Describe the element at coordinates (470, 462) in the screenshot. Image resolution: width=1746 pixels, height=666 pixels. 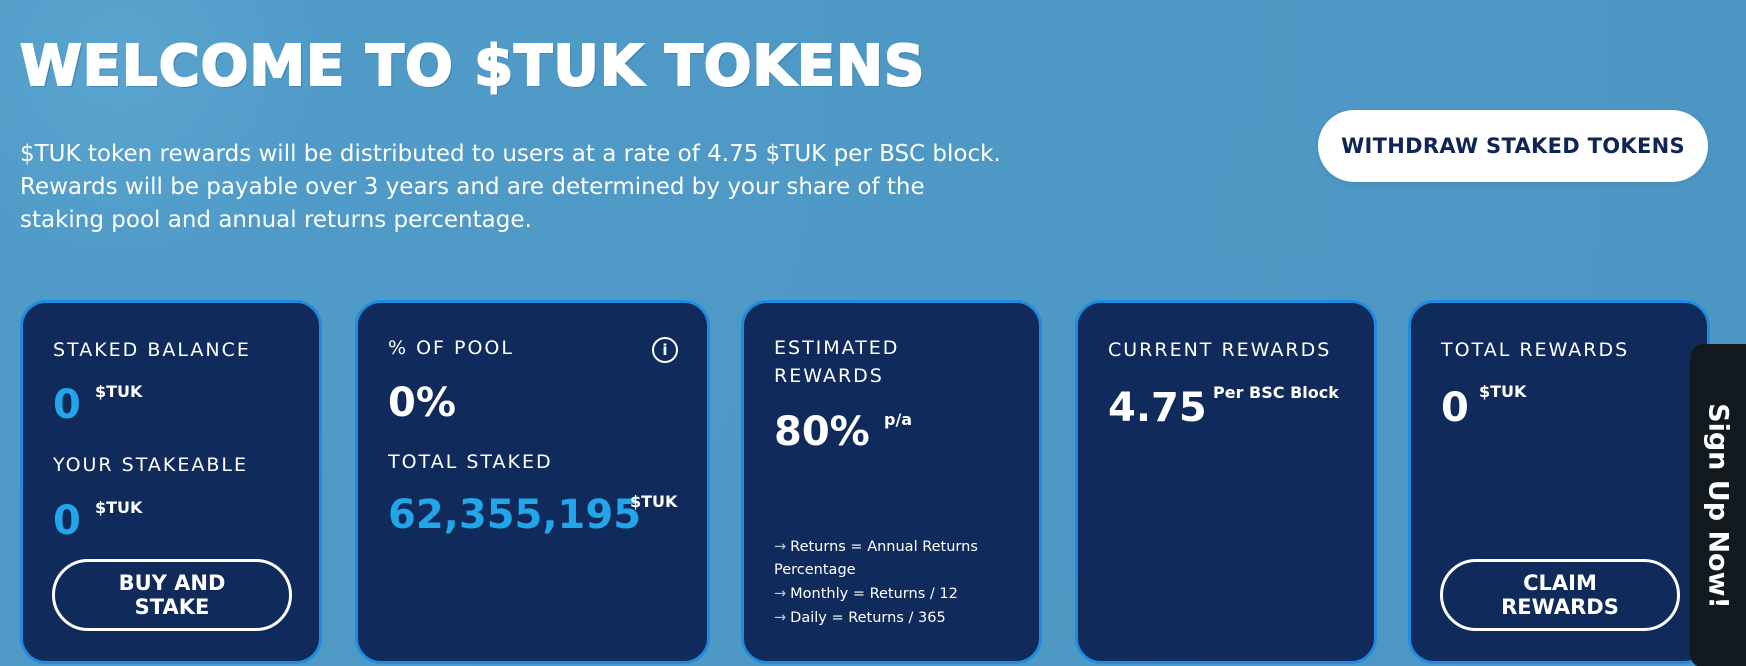
I see `total-staked-label: TOTAL STAKED` at that location.